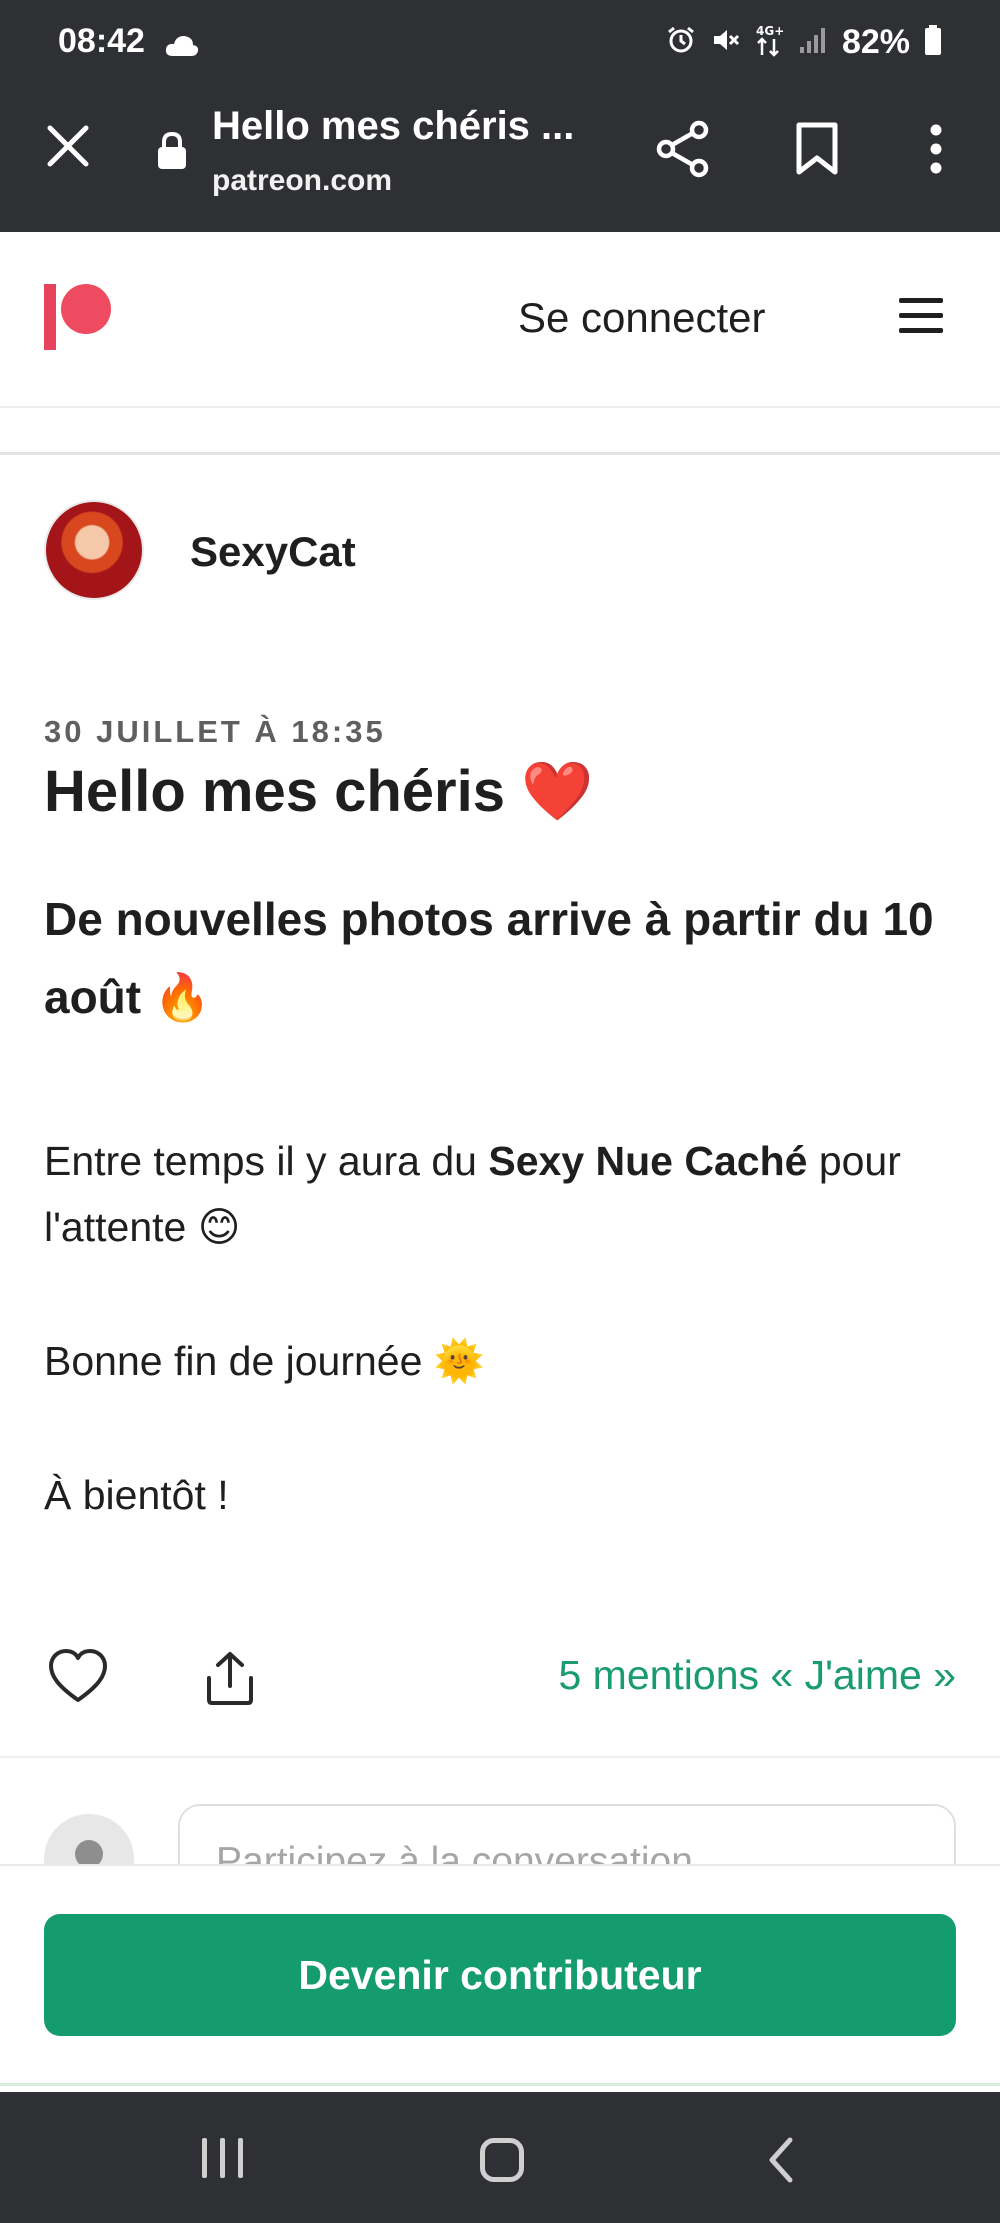 This screenshot has width=1000, height=2223. I want to click on home-icon, so click(502, 2160).